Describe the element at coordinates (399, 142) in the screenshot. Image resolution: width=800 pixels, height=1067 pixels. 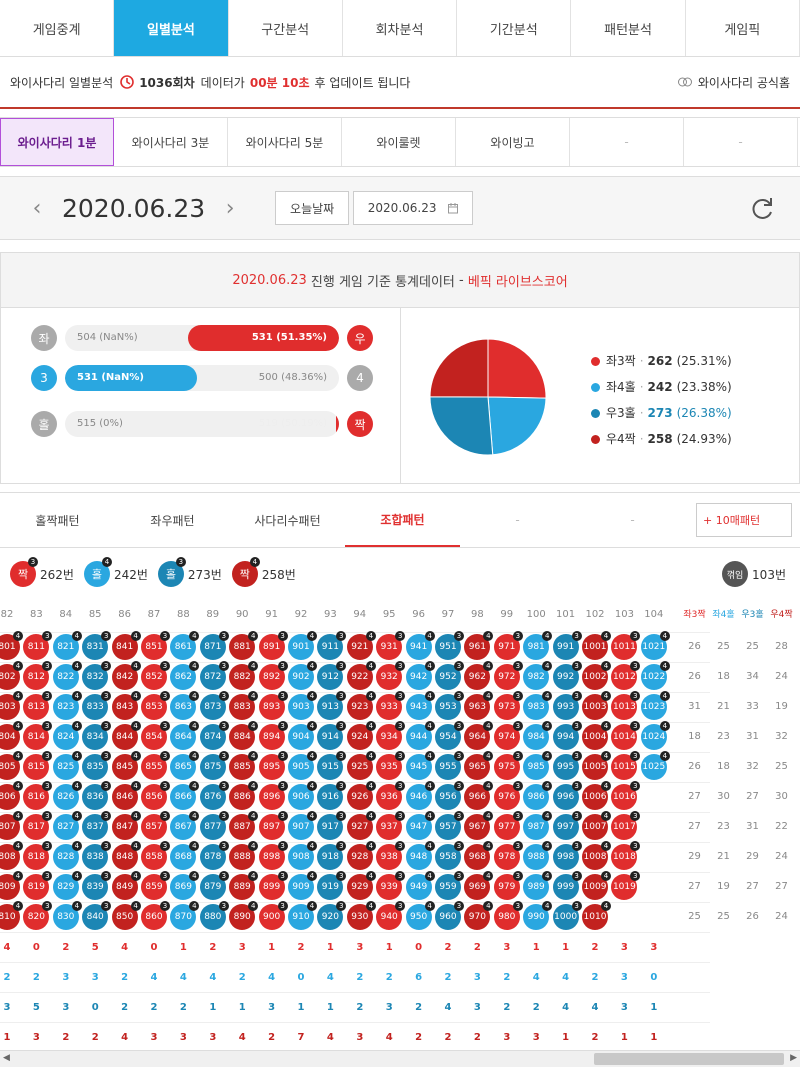
I see `game-sub-tab: 와이룰렛` at that location.